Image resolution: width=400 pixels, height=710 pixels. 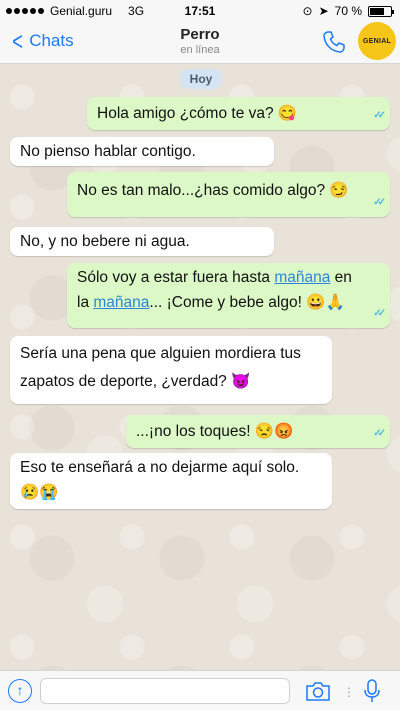 What do you see at coordinates (160, 353) in the screenshot?
I see `message-text: Sería una pena que alguien mordiera tus` at bounding box center [160, 353].